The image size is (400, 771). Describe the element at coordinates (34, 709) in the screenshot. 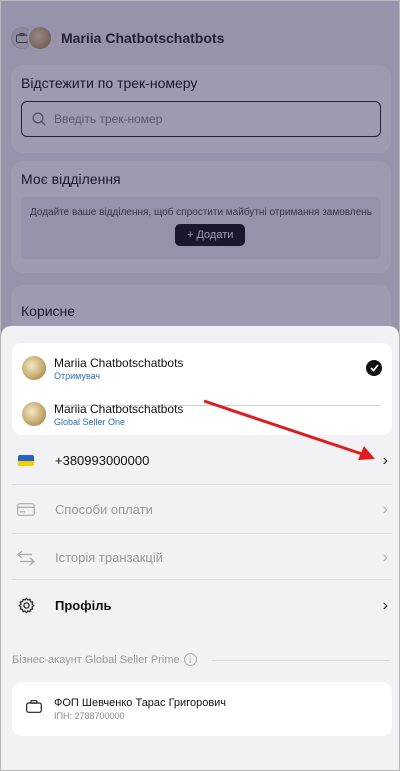

I see `briefcase-icon` at that location.